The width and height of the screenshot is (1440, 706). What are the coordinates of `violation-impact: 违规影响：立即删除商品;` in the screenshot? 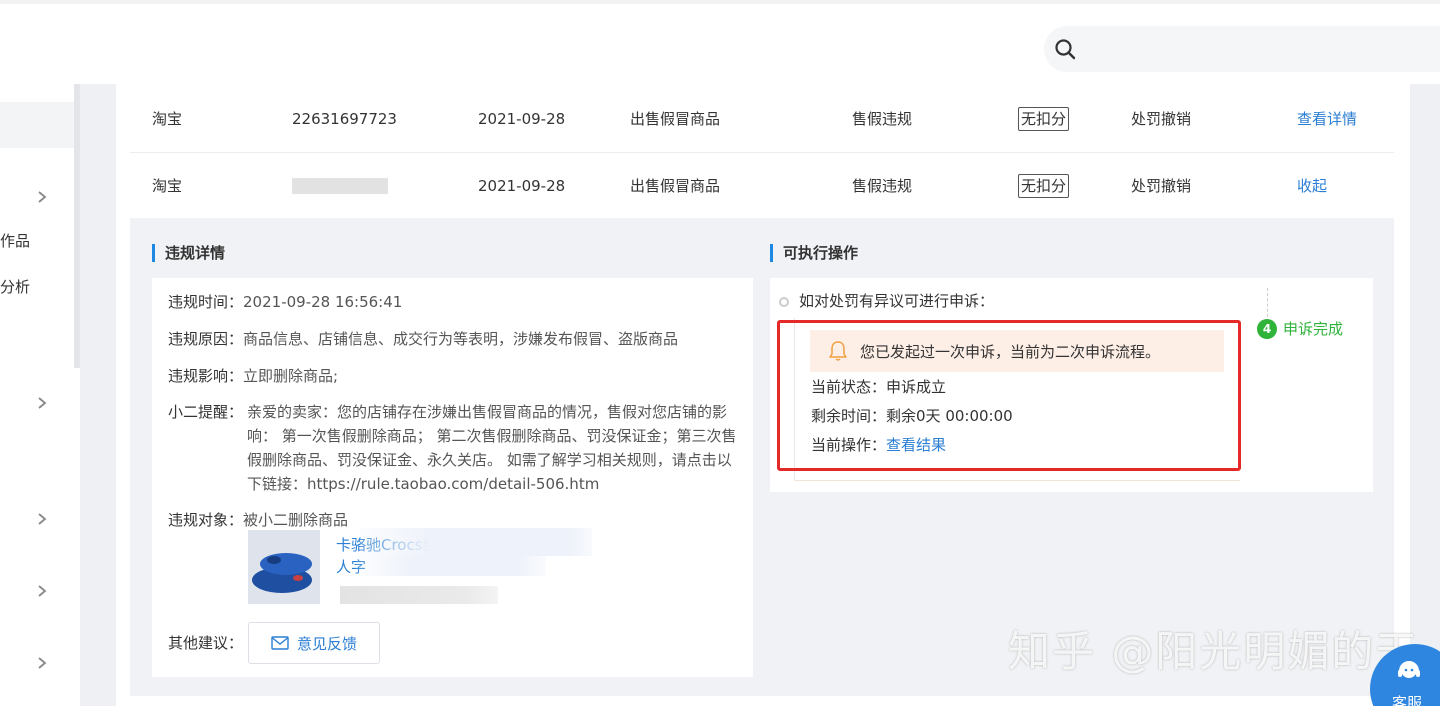 It's located at (253, 376).